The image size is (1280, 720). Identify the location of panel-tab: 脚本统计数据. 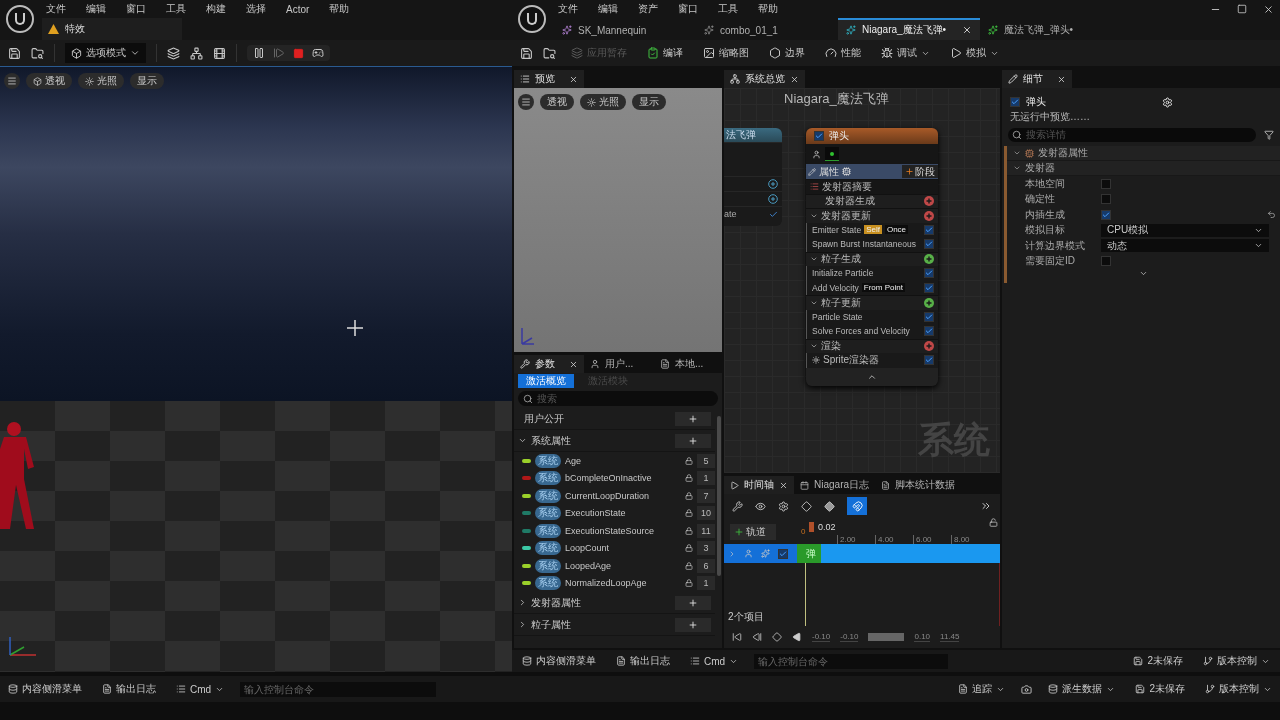
(918, 485).